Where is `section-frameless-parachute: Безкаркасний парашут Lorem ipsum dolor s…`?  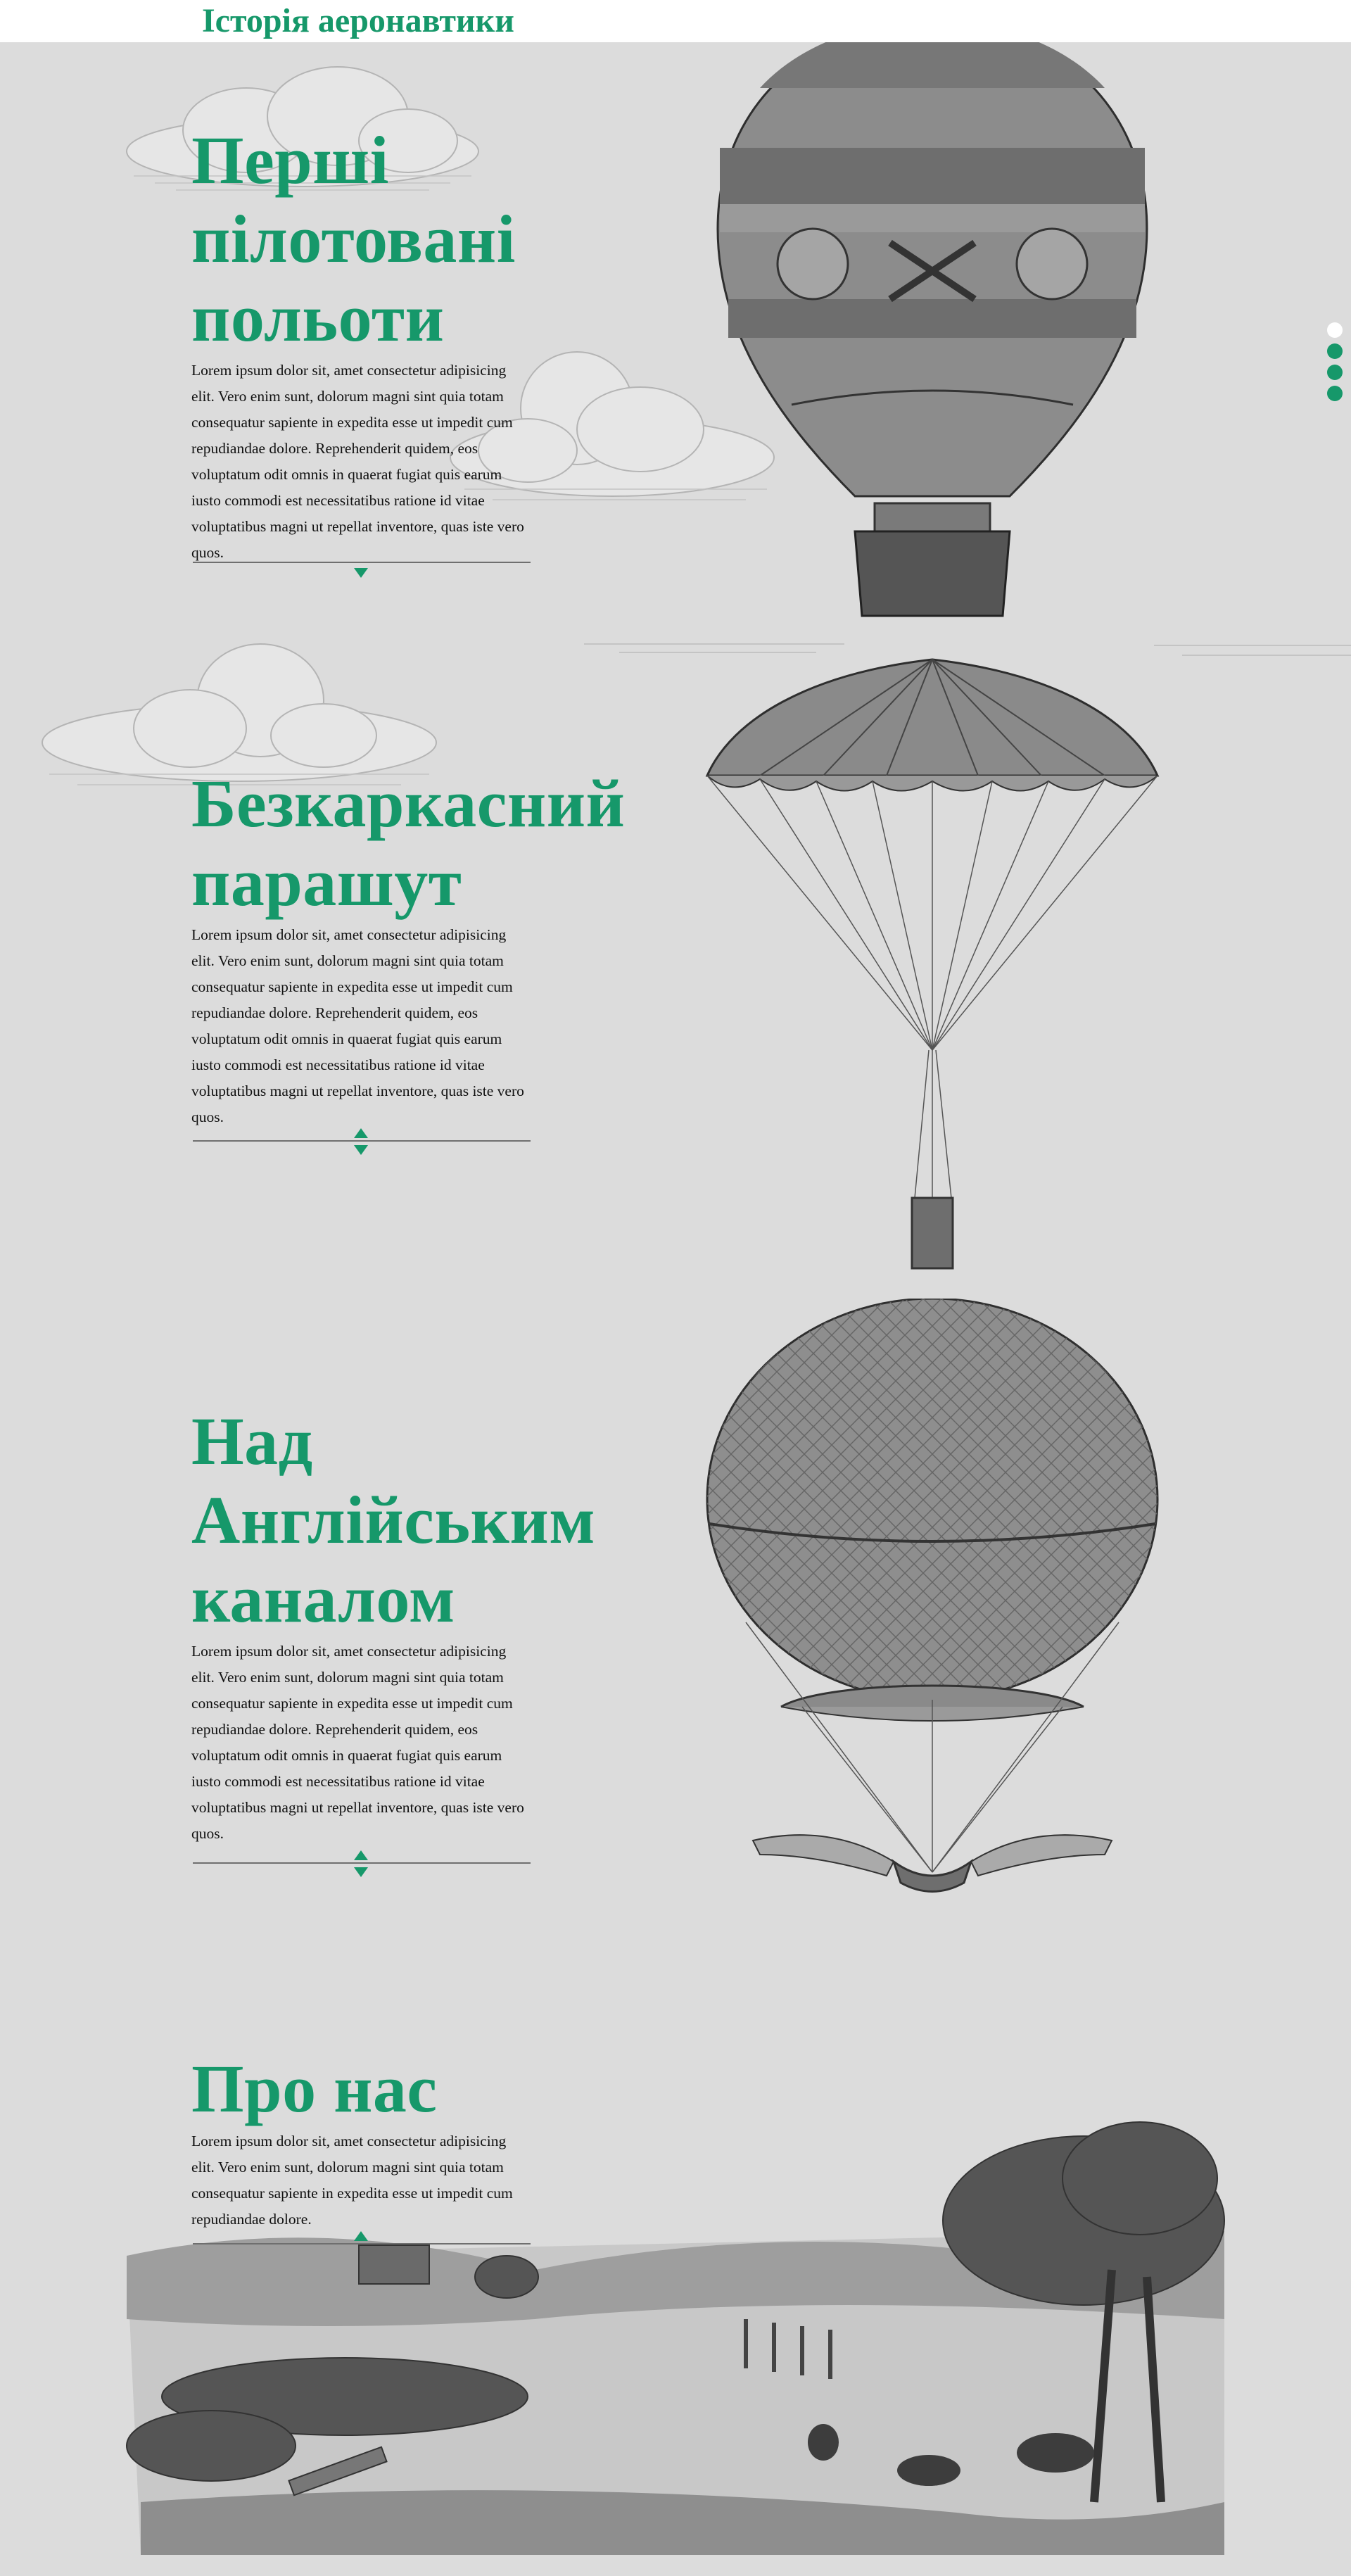
section-frameless-parachute: Безкаркасний парашут Lorem ipsum dolor s… is located at coordinates (408, 947).